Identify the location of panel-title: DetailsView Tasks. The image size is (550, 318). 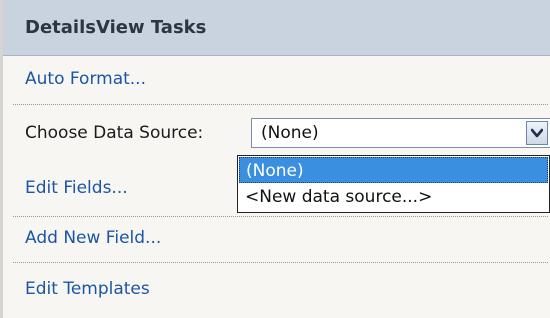
(116, 27).